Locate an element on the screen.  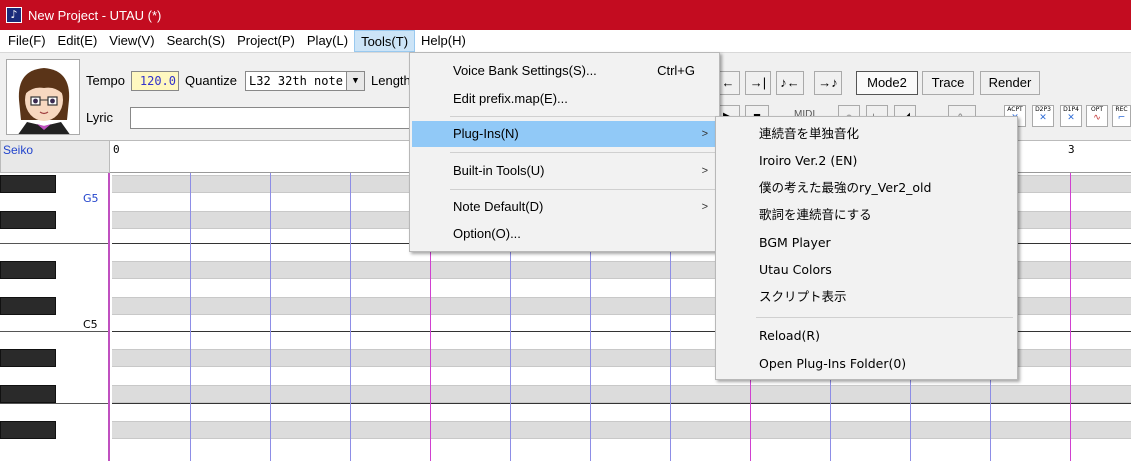
chevron-down-icon: ▼ is located at coordinates (355, 81).